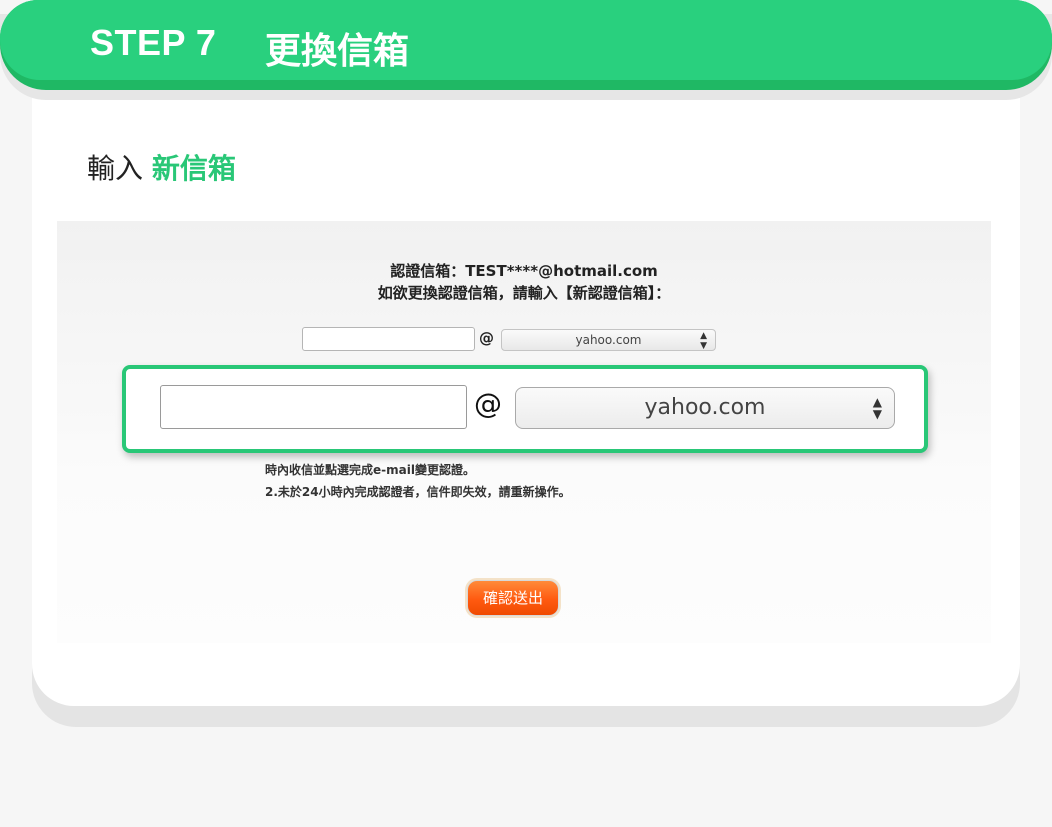  What do you see at coordinates (526, 40) in the screenshot?
I see `step-header: STEP 7 更換信箱` at bounding box center [526, 40].